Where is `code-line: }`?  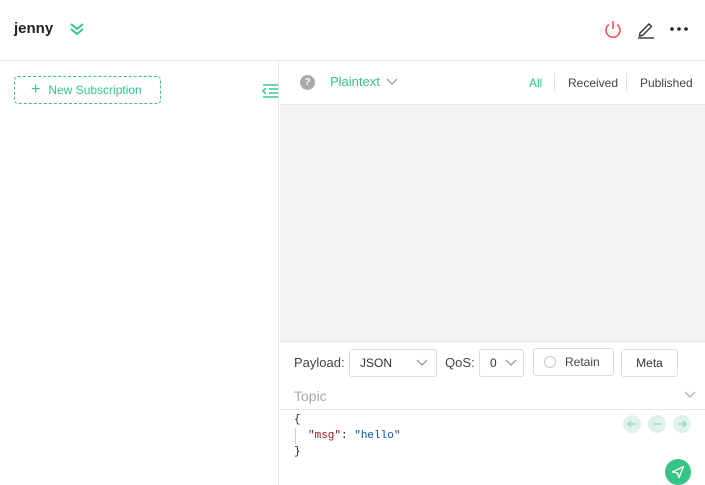 code-line: } is located at coordinates (297, 452).